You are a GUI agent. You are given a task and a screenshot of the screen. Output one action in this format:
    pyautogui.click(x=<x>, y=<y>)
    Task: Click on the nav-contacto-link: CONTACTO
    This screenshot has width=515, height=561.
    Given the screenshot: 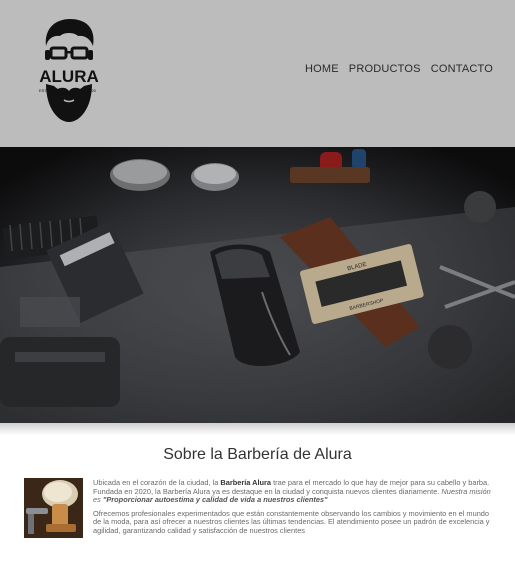 What is the action you would take?
    pyautogui.click(x=462, y=69)
    